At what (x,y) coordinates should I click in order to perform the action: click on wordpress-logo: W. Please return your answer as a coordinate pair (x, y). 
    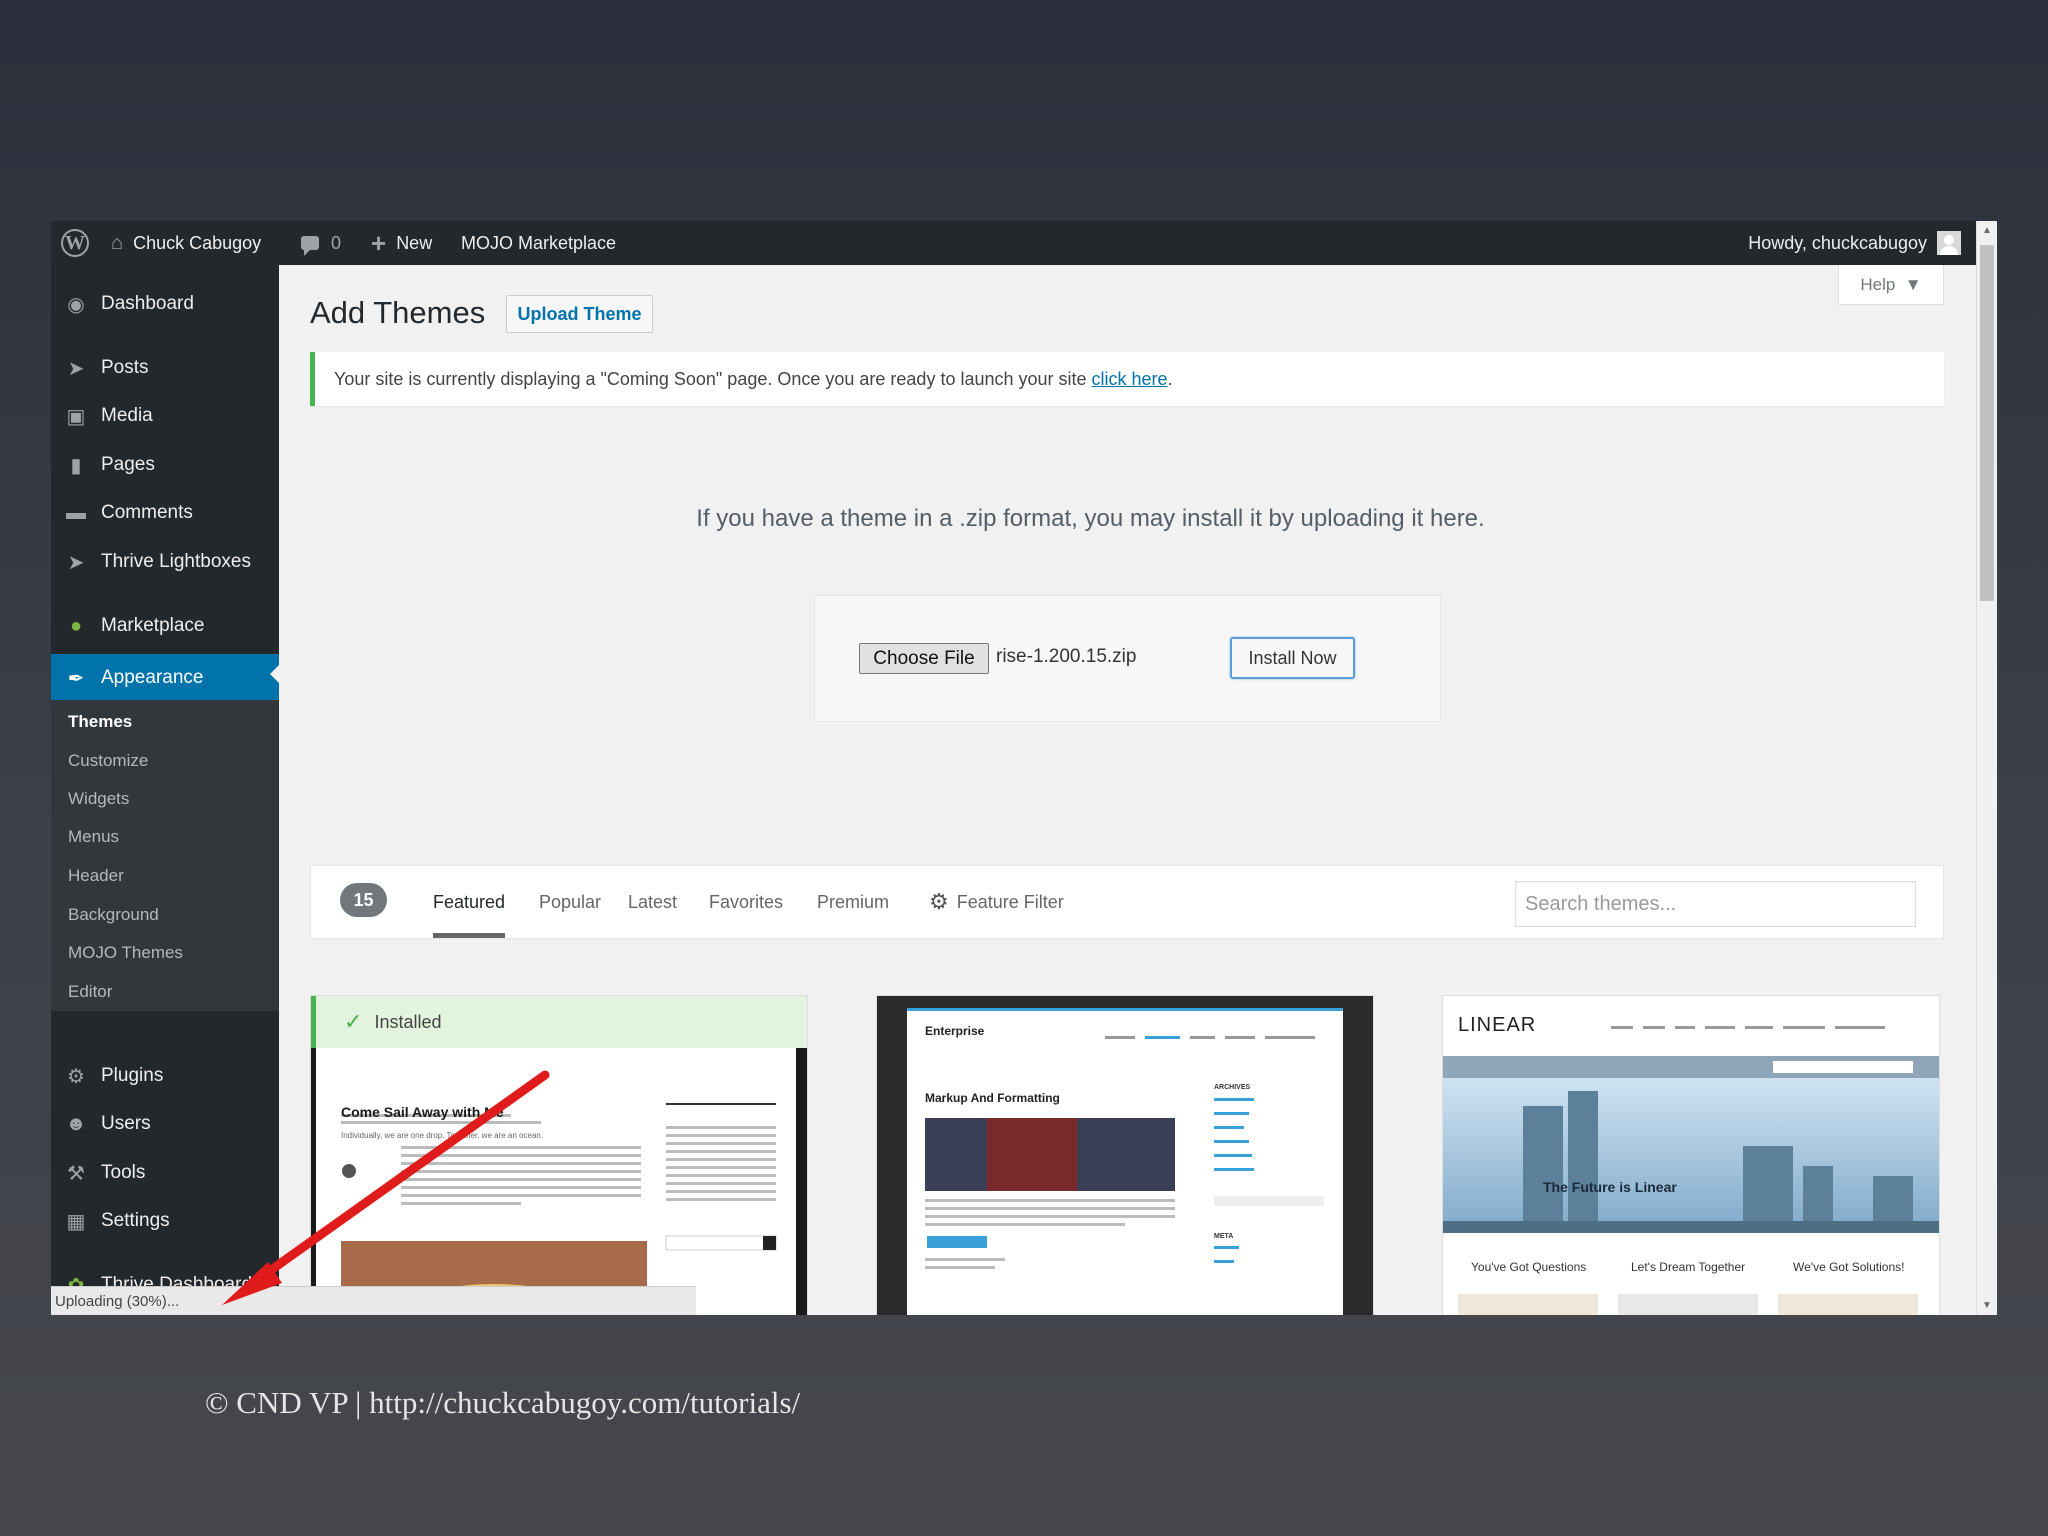
    Looking at the image, I should click on (77, 243).